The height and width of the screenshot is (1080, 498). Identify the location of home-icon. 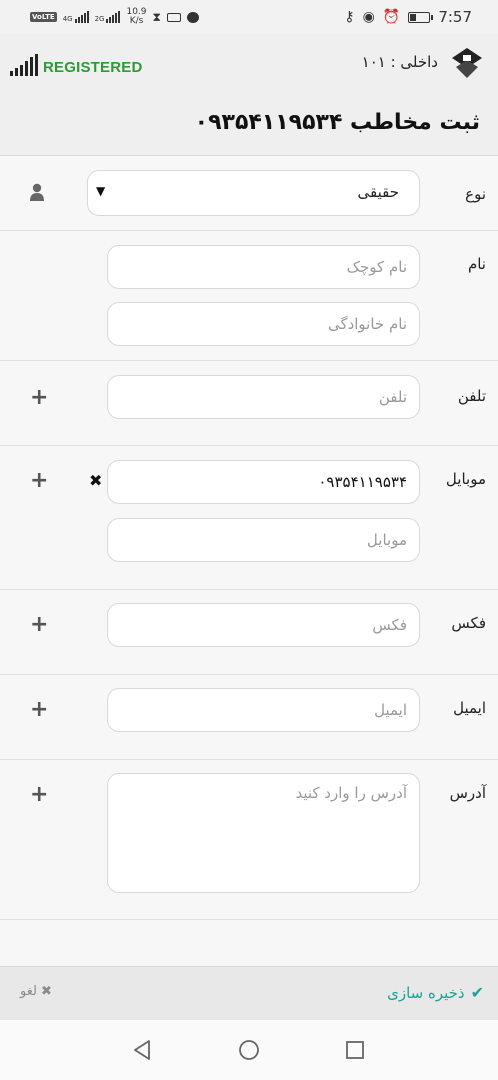
(249, 1050).